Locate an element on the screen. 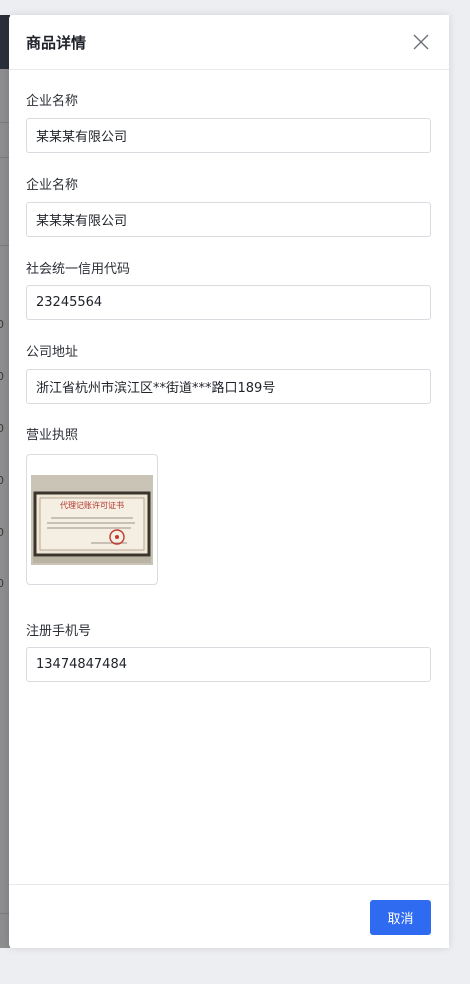 Image resolution: width=470 pixels, height=984 pixels. drawer-header: 商品详情 is located at coordinates (229, 42).